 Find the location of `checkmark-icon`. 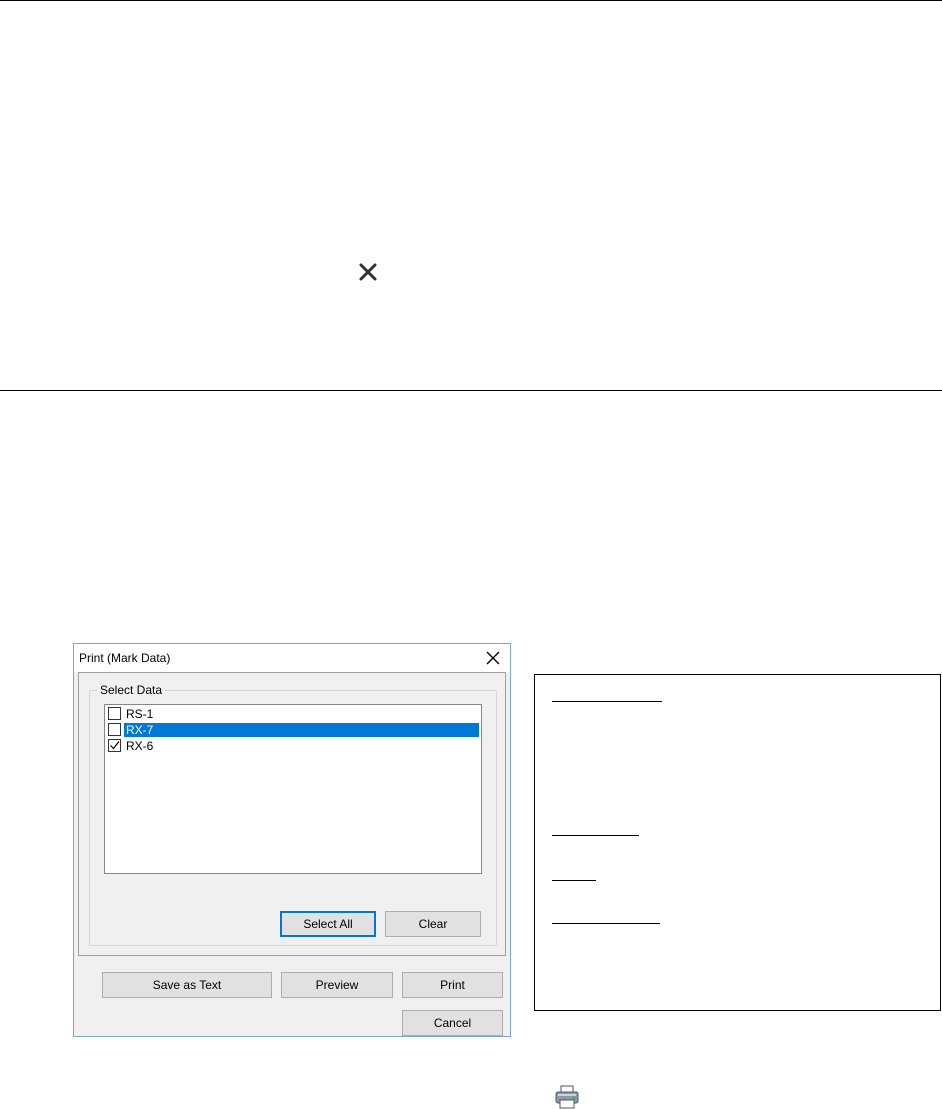

checkmark-icon is located at coordinates (115, 745).